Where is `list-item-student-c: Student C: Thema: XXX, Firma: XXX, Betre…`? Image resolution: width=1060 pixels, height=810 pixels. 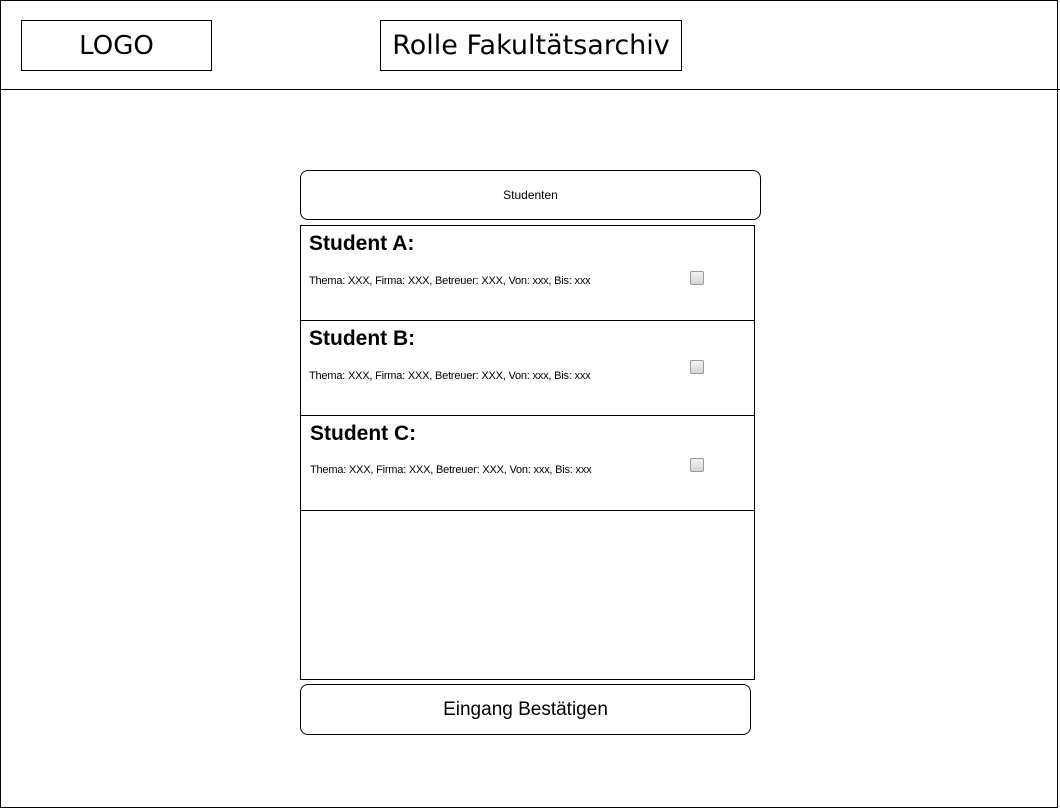
list-item-student-c: Student C: Thema: XXX, Firma: XXX, Betre… is located at coordinates (527, 463).